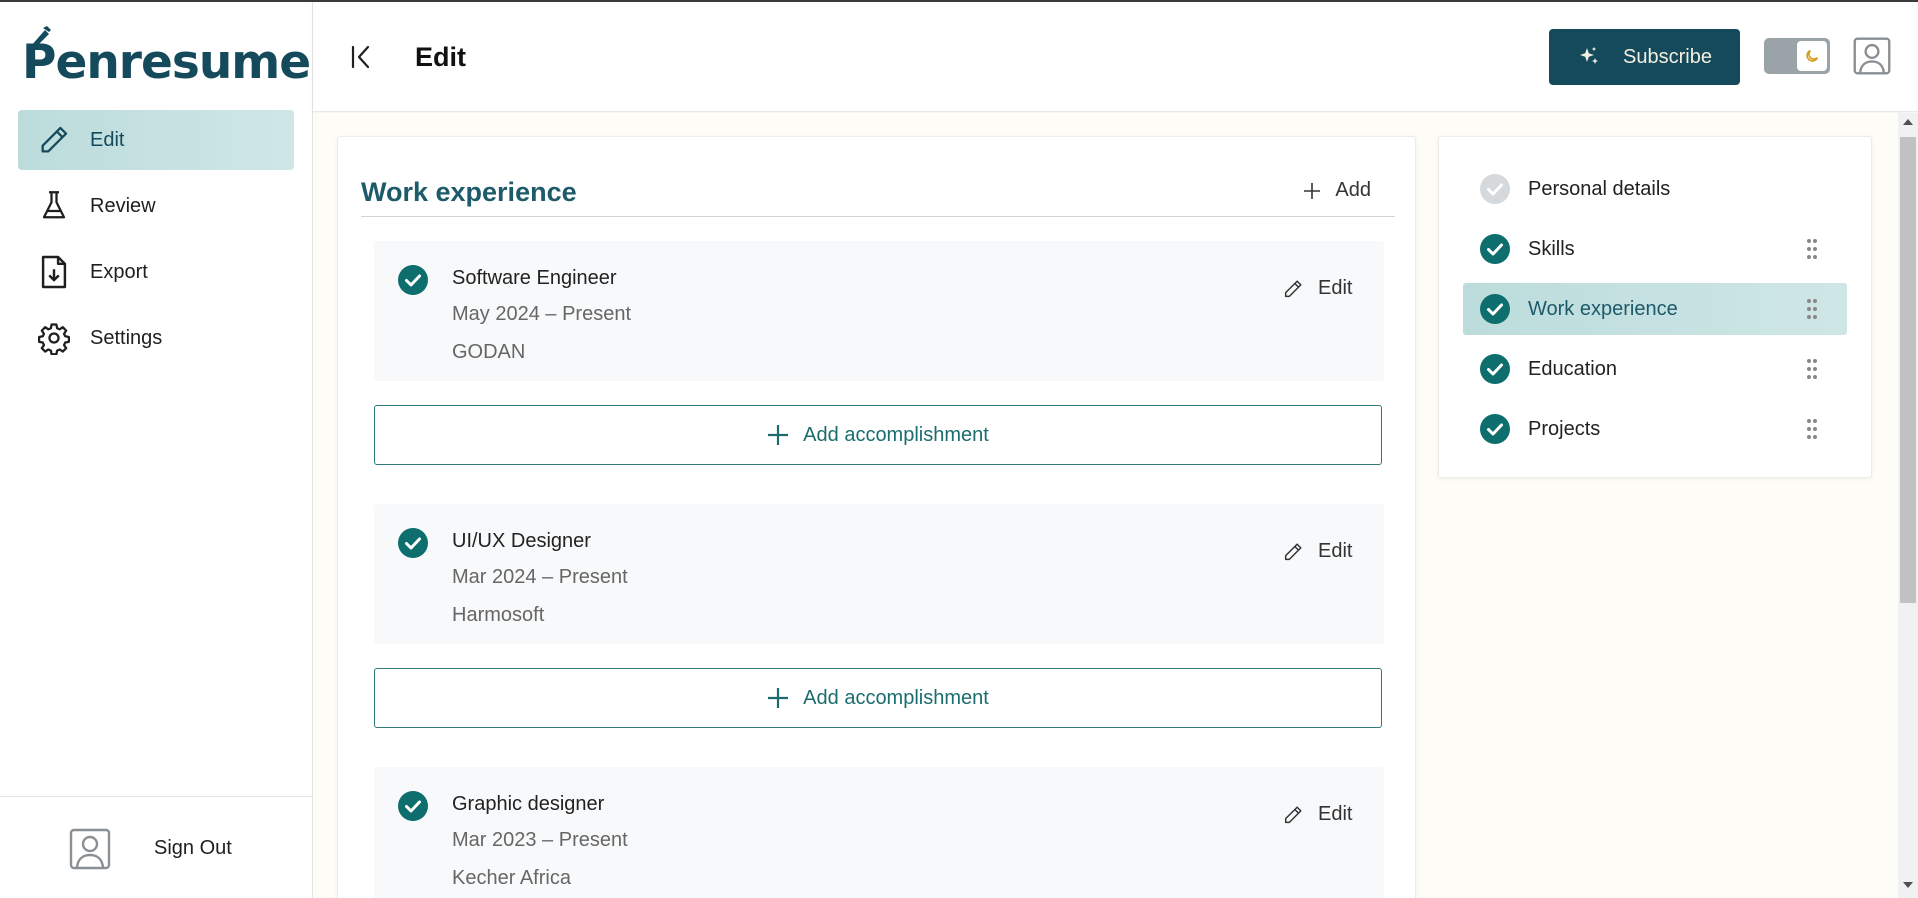  I want to click on sidebar-item-label: Export, so click(119, 271).